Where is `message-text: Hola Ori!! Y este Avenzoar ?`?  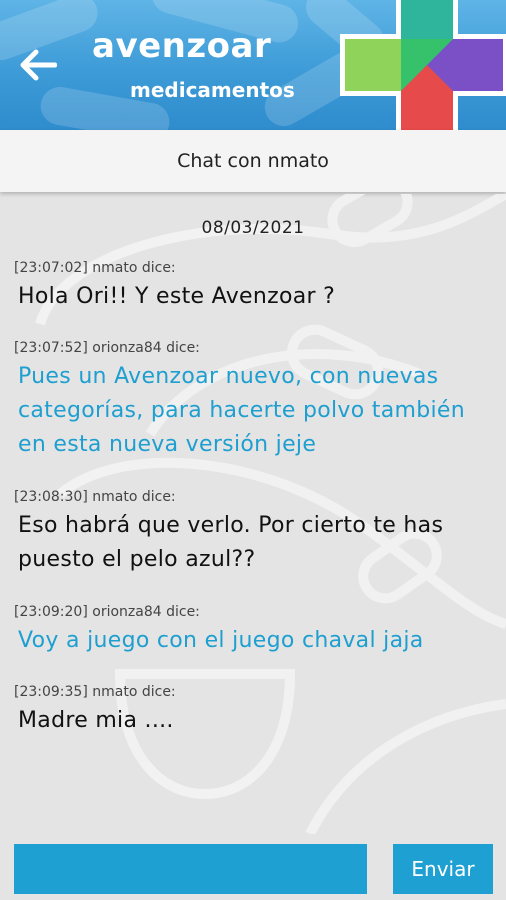
message-text: Hola Ori!! Y este Avenzoar ? is located at coordinates (177, 296).